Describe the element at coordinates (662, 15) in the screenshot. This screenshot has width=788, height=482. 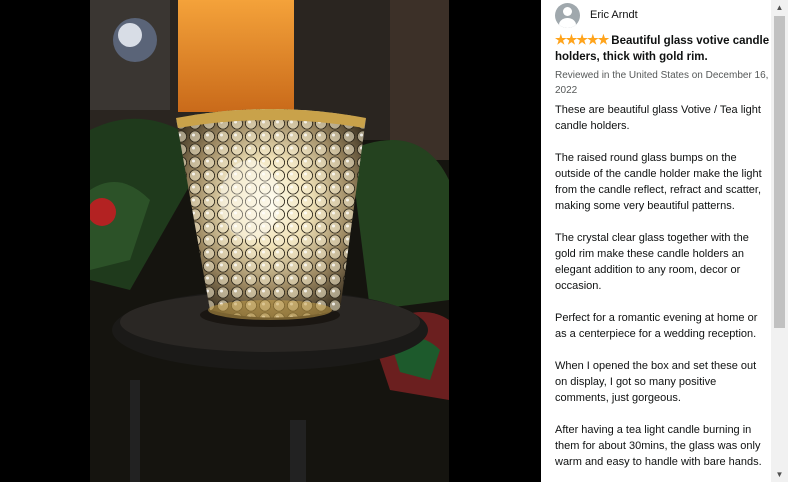
I see `reviewer: Eric Arndt` at that location.